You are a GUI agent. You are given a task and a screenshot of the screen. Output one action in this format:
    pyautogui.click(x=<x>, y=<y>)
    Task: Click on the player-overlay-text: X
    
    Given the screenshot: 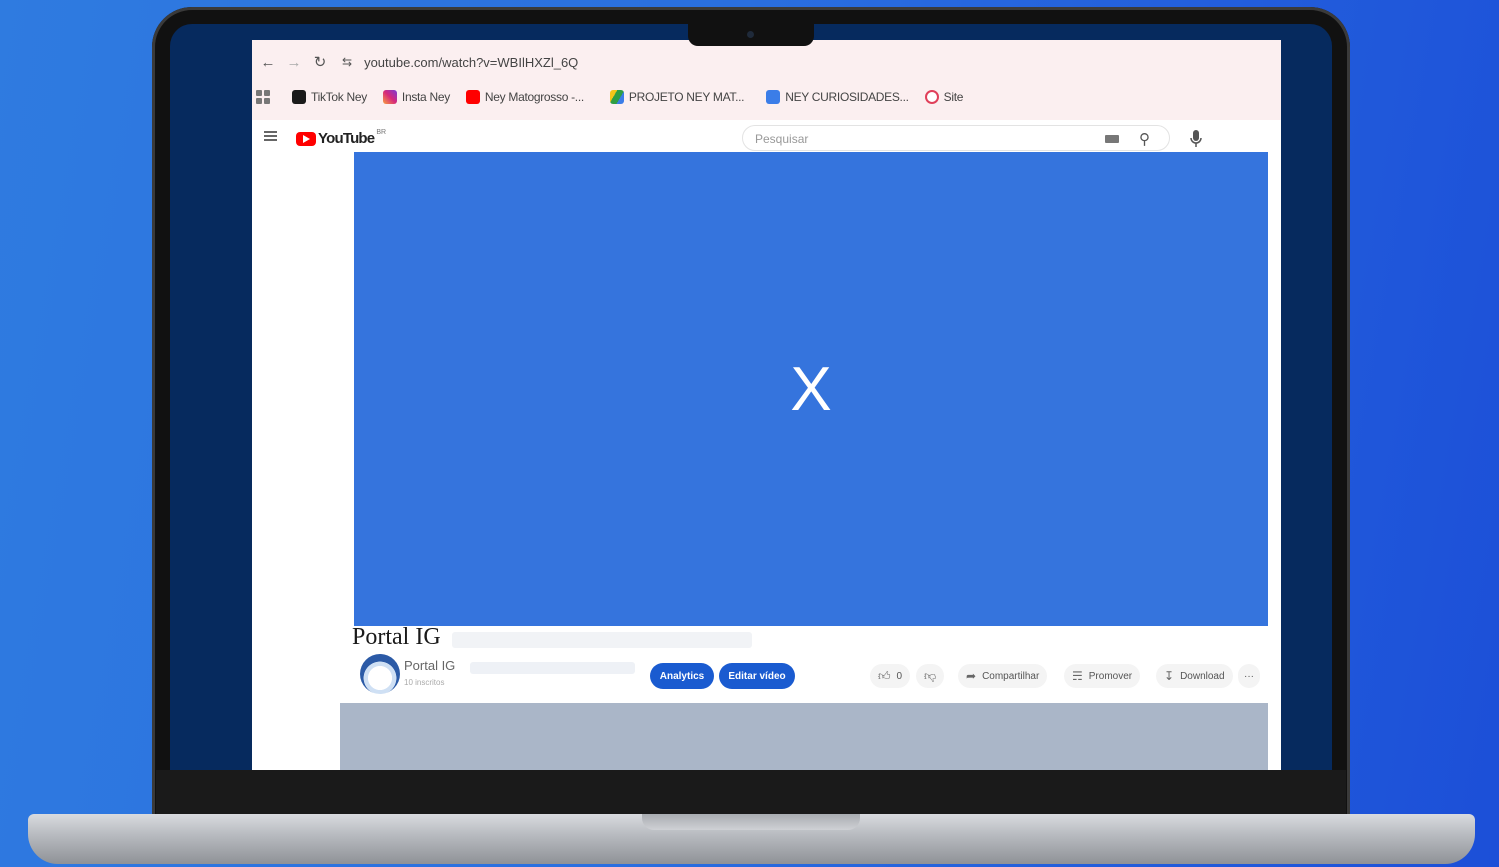 What is the action you would take?
    pyautogui.click(x=811, y=389)
    